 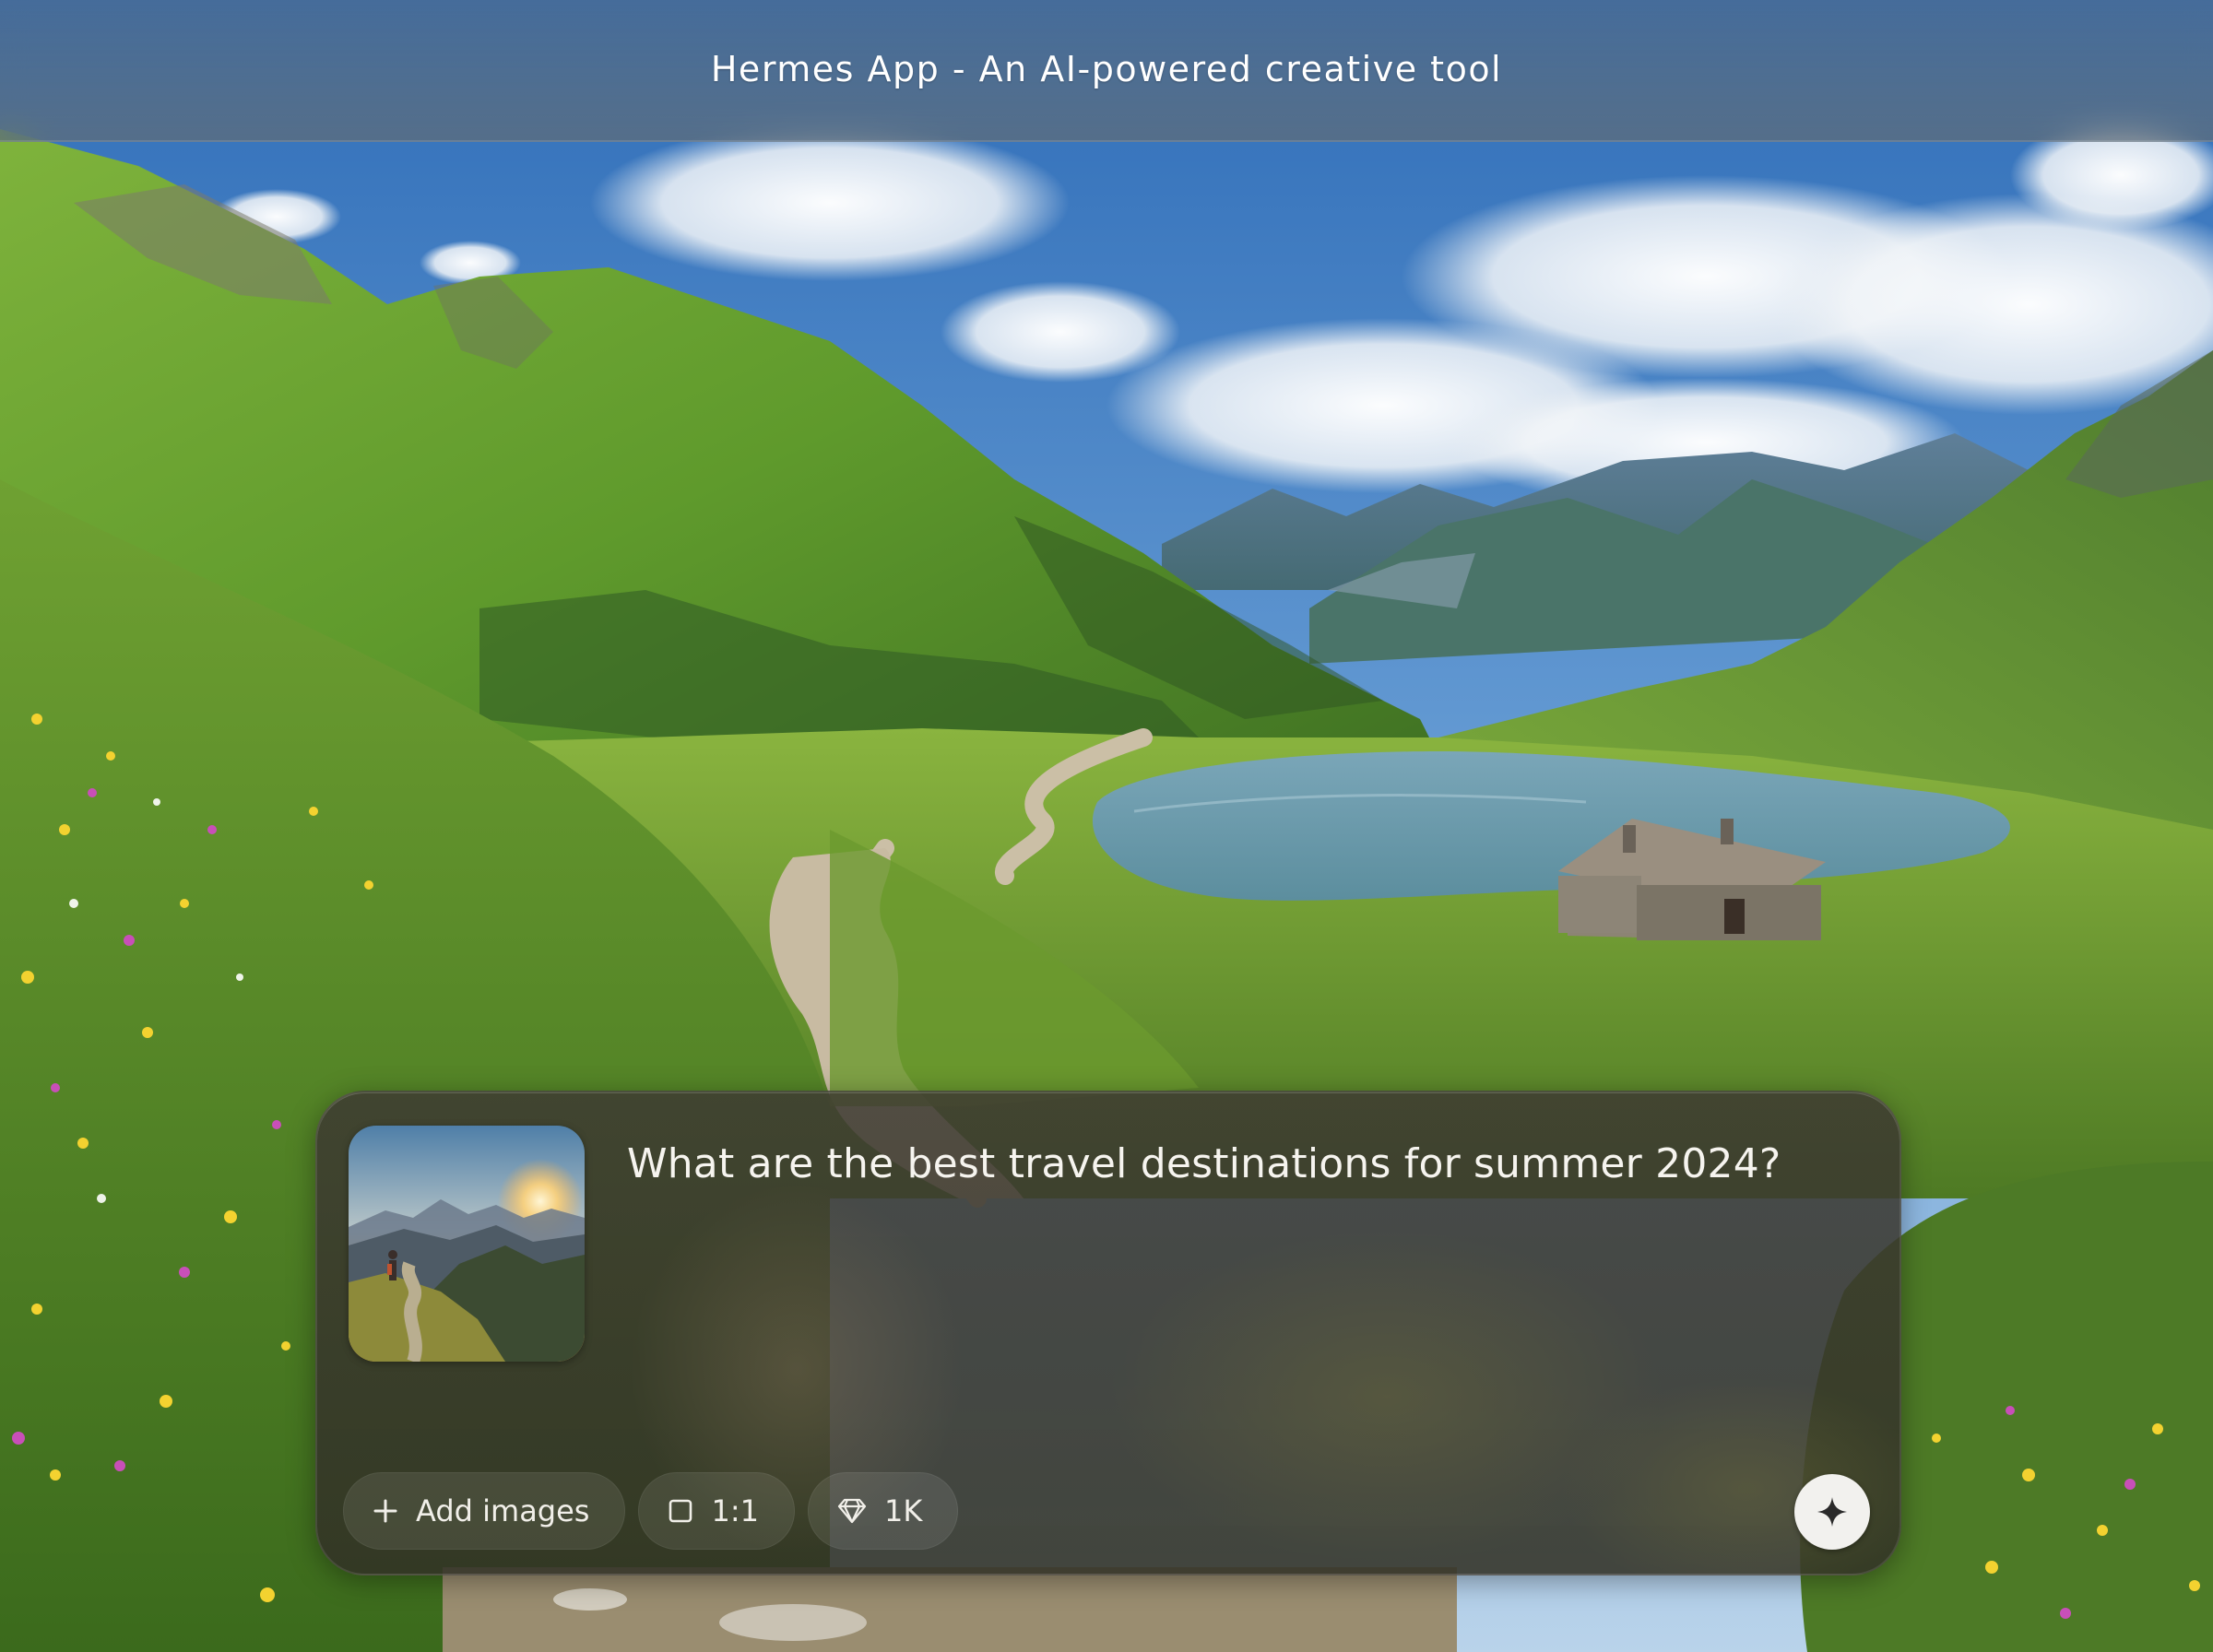 I want to click on sparkle-icon, so click(x=1832, y=1511).